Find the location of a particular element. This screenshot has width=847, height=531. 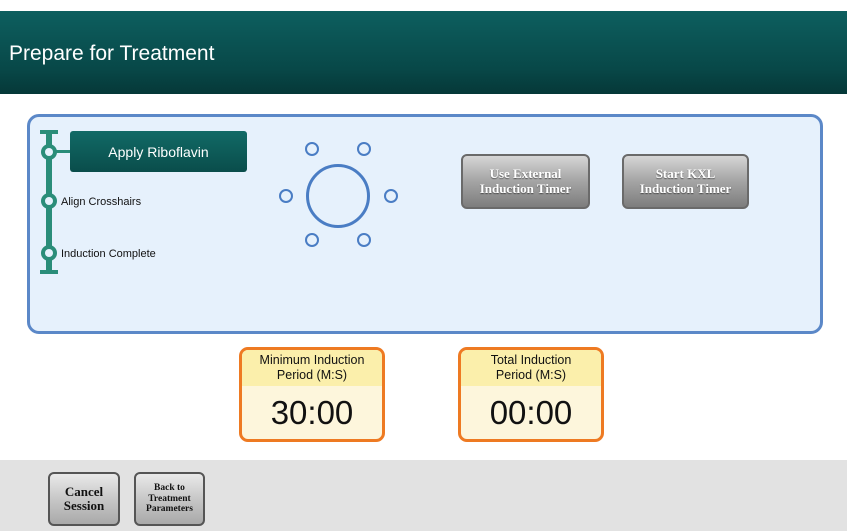

back-label-line2: Treatment is located at coordinates (169, 498).